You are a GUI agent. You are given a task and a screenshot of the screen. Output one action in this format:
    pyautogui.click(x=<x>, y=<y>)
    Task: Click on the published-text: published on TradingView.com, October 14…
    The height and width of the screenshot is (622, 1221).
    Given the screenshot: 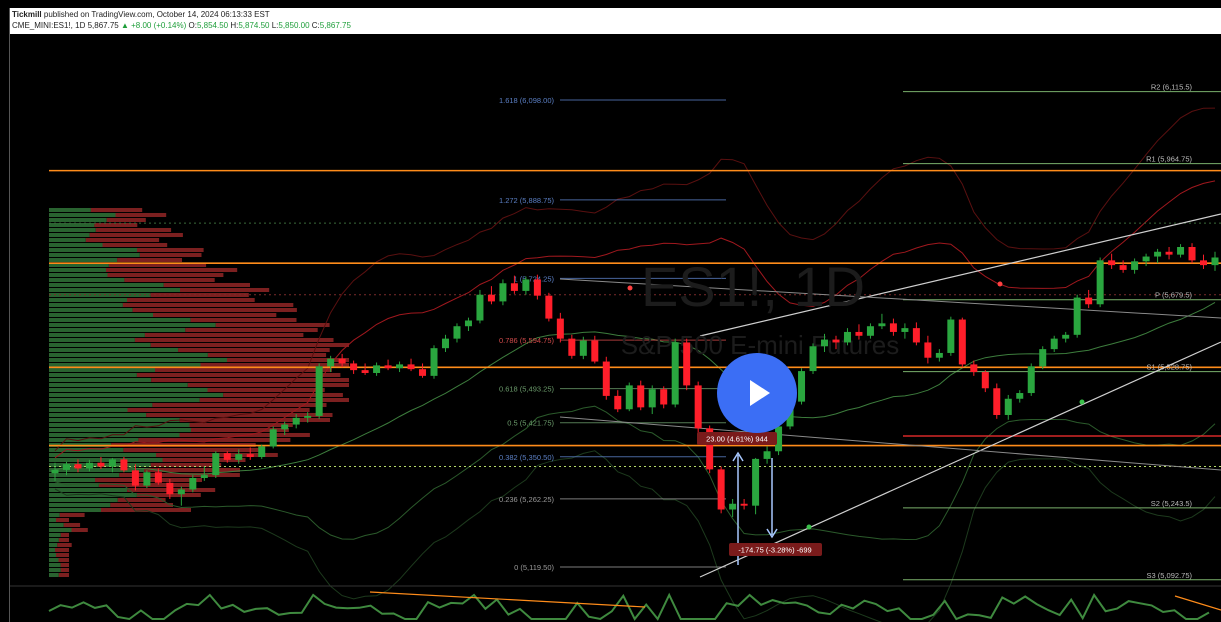 What is the action you would take?
    pyautogui.click(x=156, y=14)
    